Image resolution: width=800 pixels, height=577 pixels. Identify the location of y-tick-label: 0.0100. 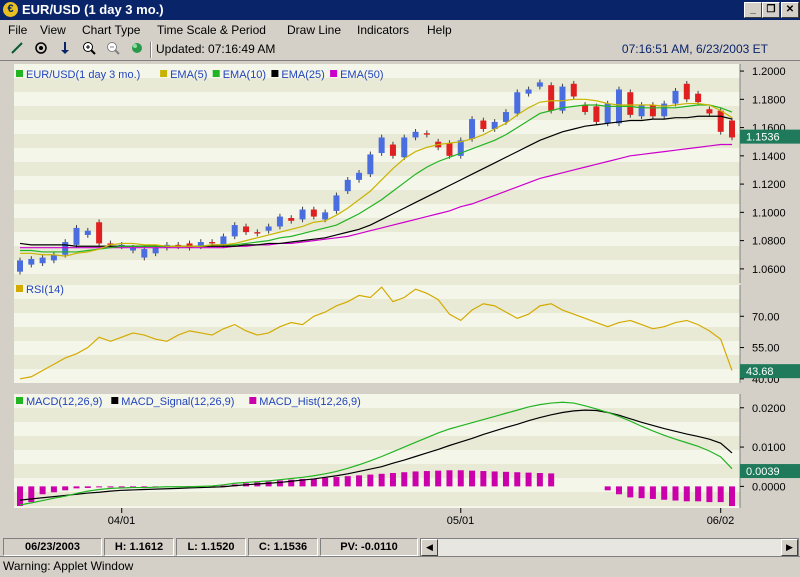
(769, 448).